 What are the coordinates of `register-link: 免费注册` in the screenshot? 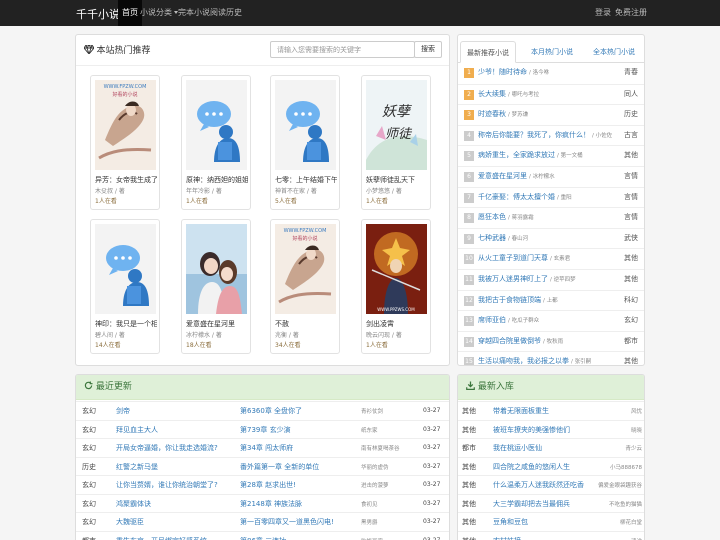 It's located at (631, 13).